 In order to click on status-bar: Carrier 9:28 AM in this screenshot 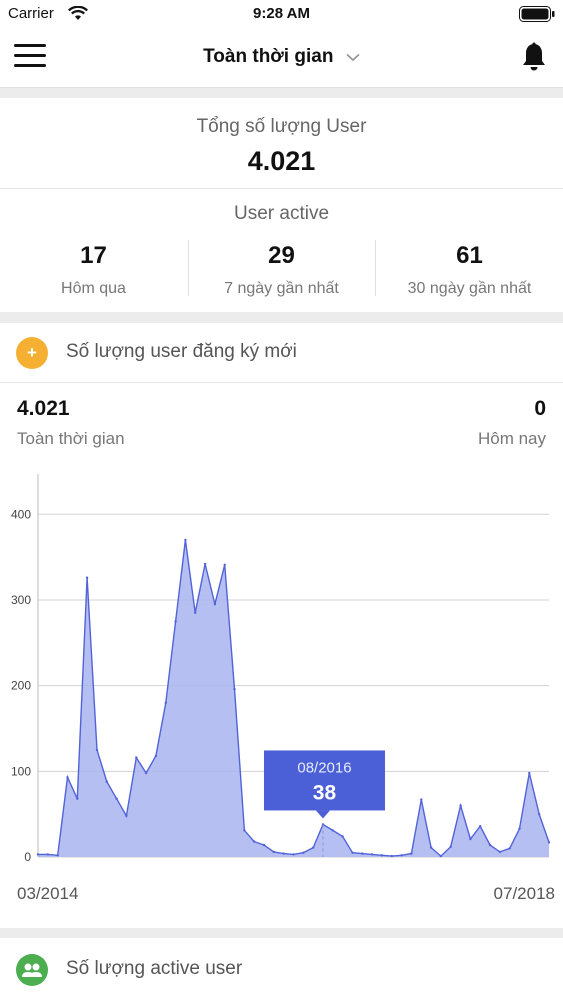, I will do `click(281, 14)`.